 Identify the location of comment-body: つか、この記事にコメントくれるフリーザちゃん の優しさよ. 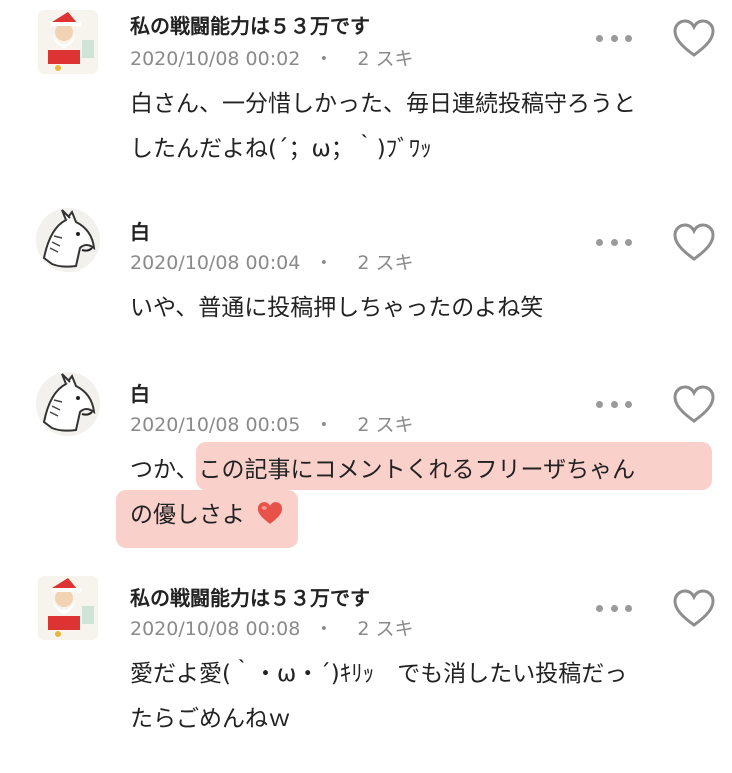
(420, 493).